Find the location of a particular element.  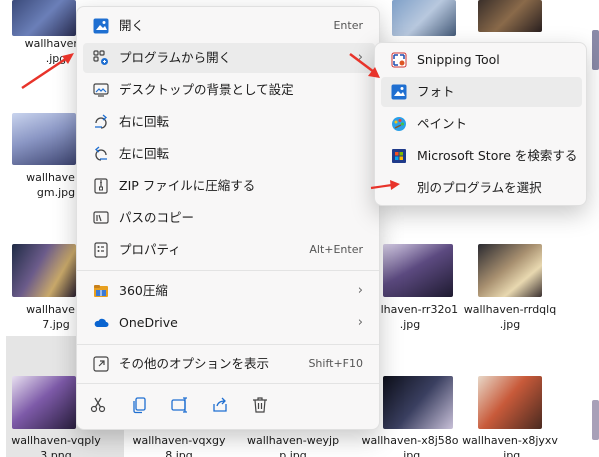

menu-item-compress-zip: ZIP ファイルに圧縮する is located at coordinates (229, 186).